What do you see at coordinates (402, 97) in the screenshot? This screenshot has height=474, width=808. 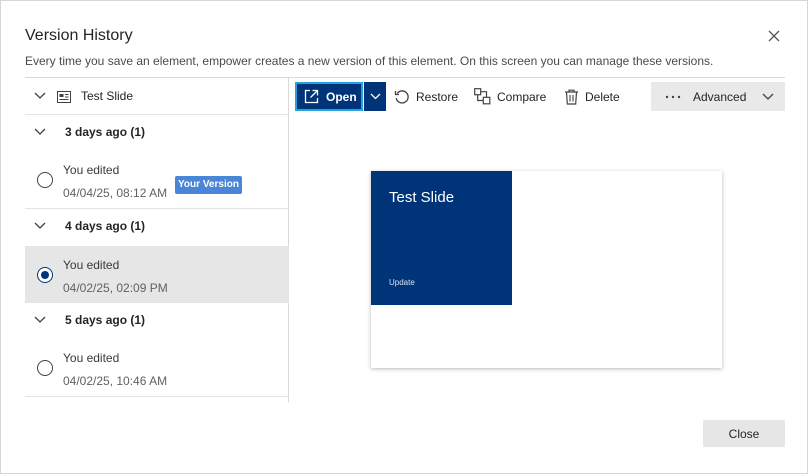 I see `restore-icon` at bounding box center [402, 97].